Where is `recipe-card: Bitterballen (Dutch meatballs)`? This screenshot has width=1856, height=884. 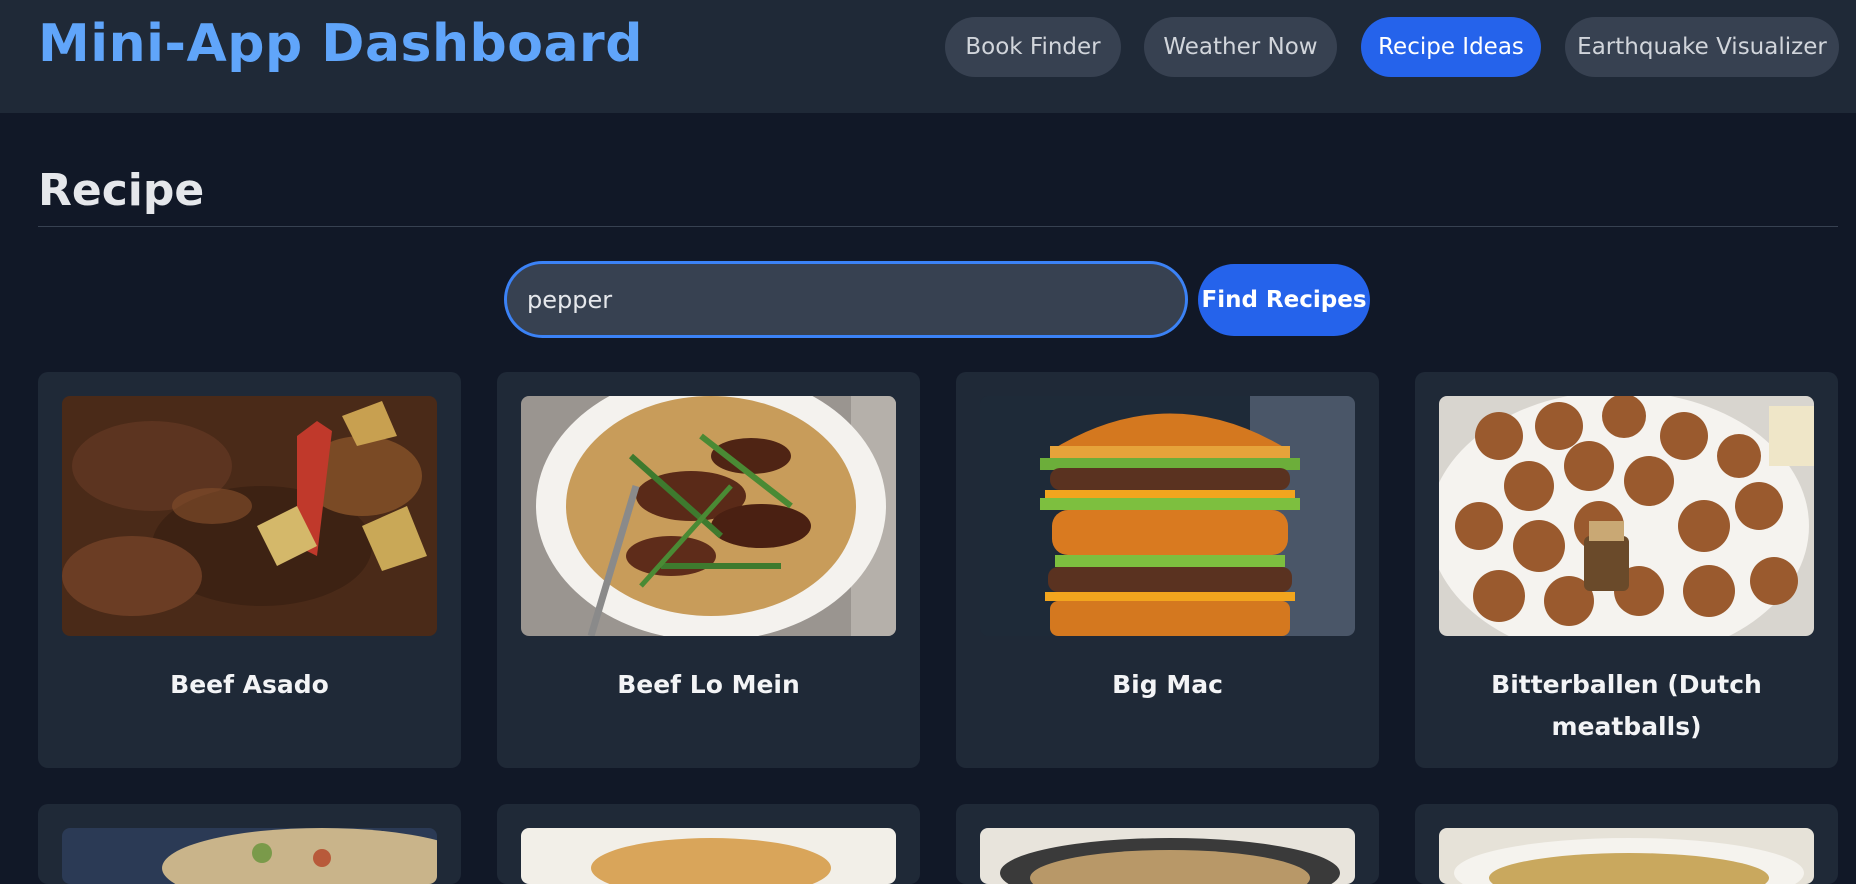
recipe-card: Bitterballen (Dutch meatballs) is located at coordinates (1626, 570).